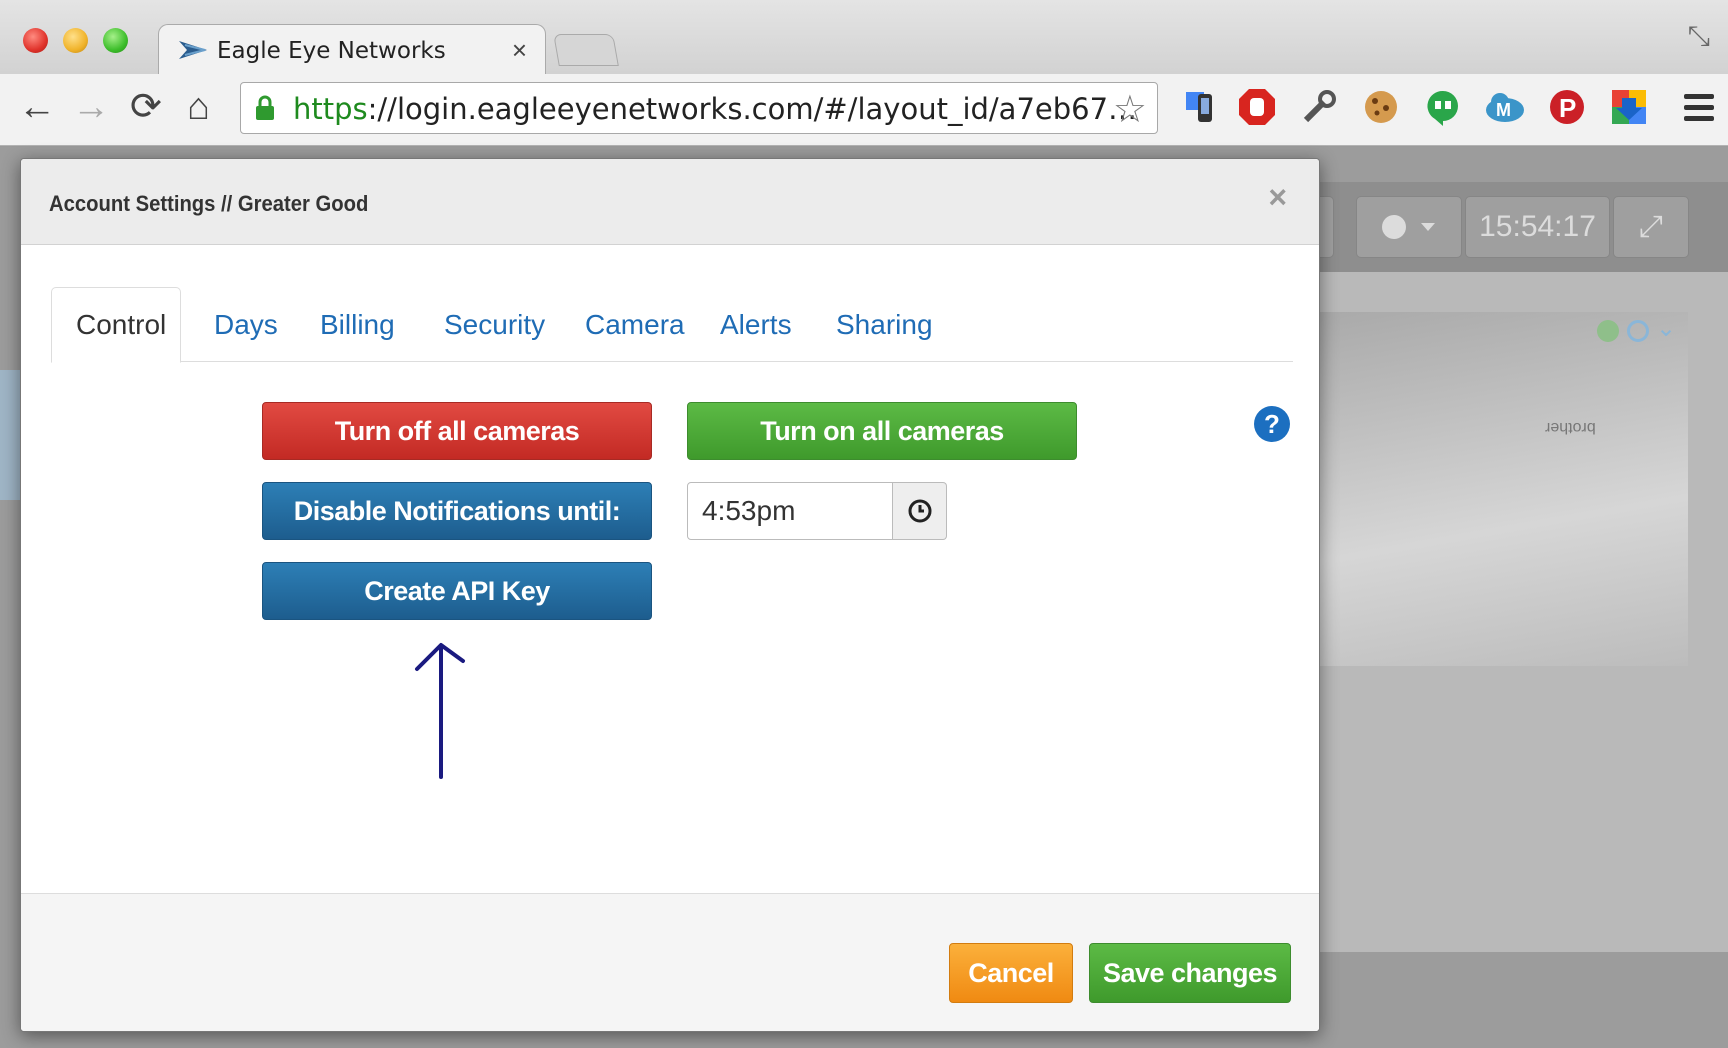  What do you see at coordinates (670, 962) in the screenshot?
I see `modal-footer: Cancel Save changes` at bounding box center [670, 962].